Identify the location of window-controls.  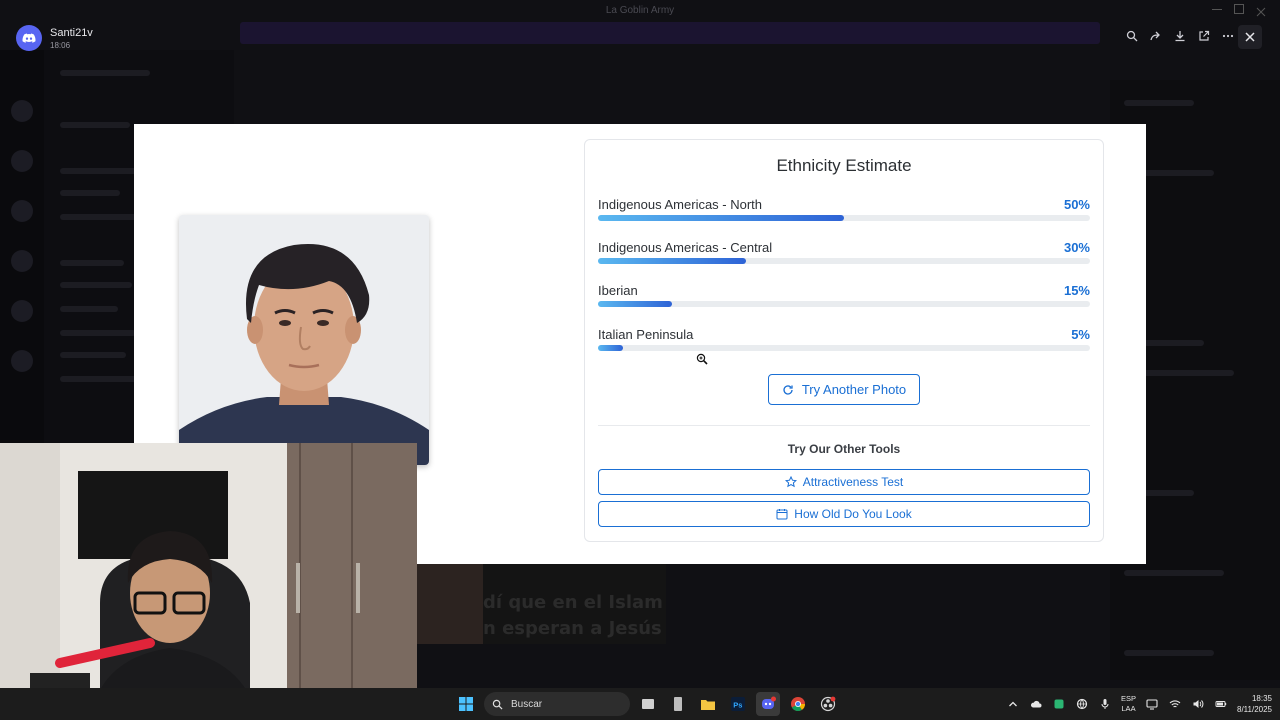
(1239, 10).